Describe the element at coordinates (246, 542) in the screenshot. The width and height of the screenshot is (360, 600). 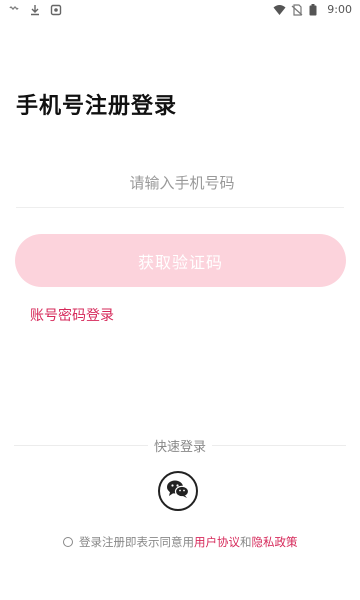
I see `agreement-and: 和` at that location.